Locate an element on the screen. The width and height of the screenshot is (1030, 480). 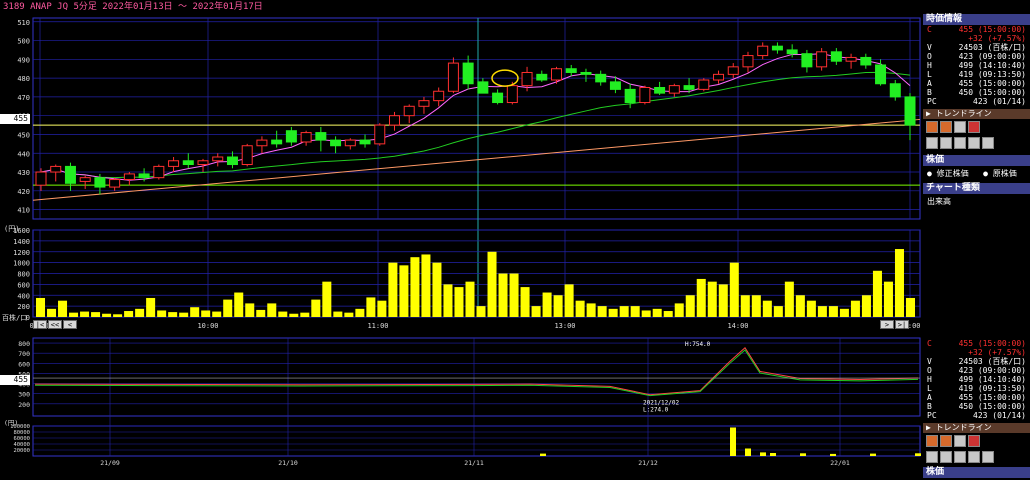
lower-paste-icon is located at coordinates (960, 457).